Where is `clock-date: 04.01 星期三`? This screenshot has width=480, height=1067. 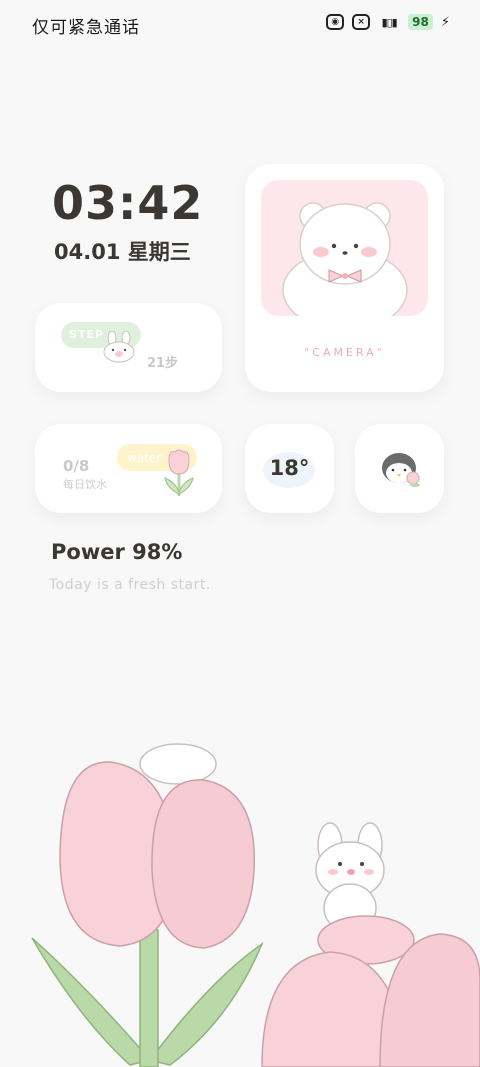 clock-date: 04.01 星期三 is located at coordinates (122, 252).